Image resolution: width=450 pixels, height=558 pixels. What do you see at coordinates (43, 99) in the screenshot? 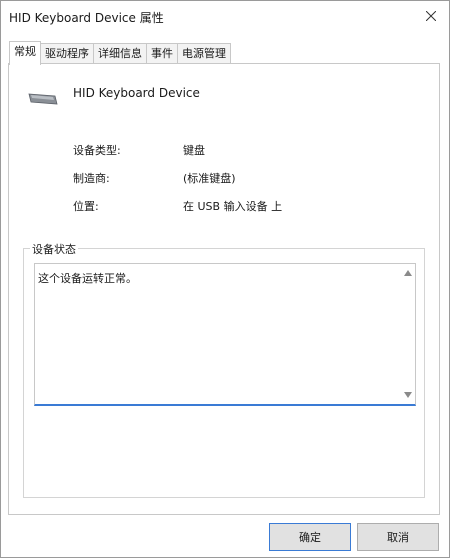
I see `keyboard-icon` at bounding box center [43, 99].